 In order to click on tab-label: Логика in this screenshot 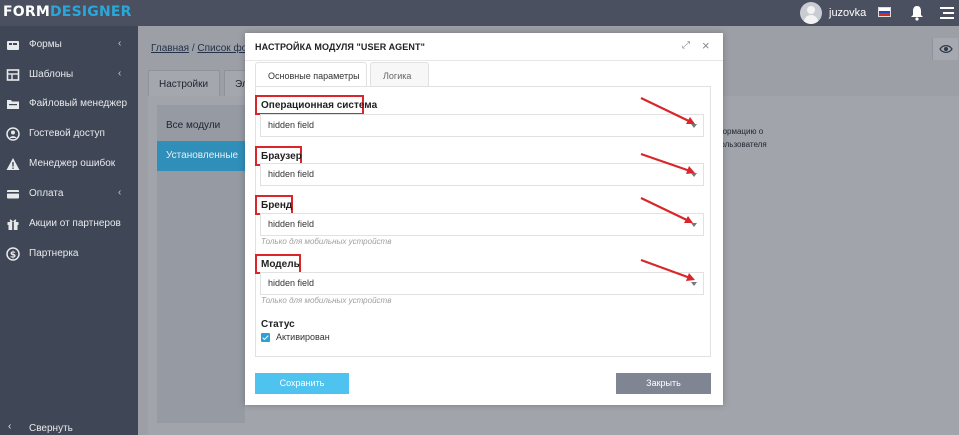, I will do `click(397, 76)`.